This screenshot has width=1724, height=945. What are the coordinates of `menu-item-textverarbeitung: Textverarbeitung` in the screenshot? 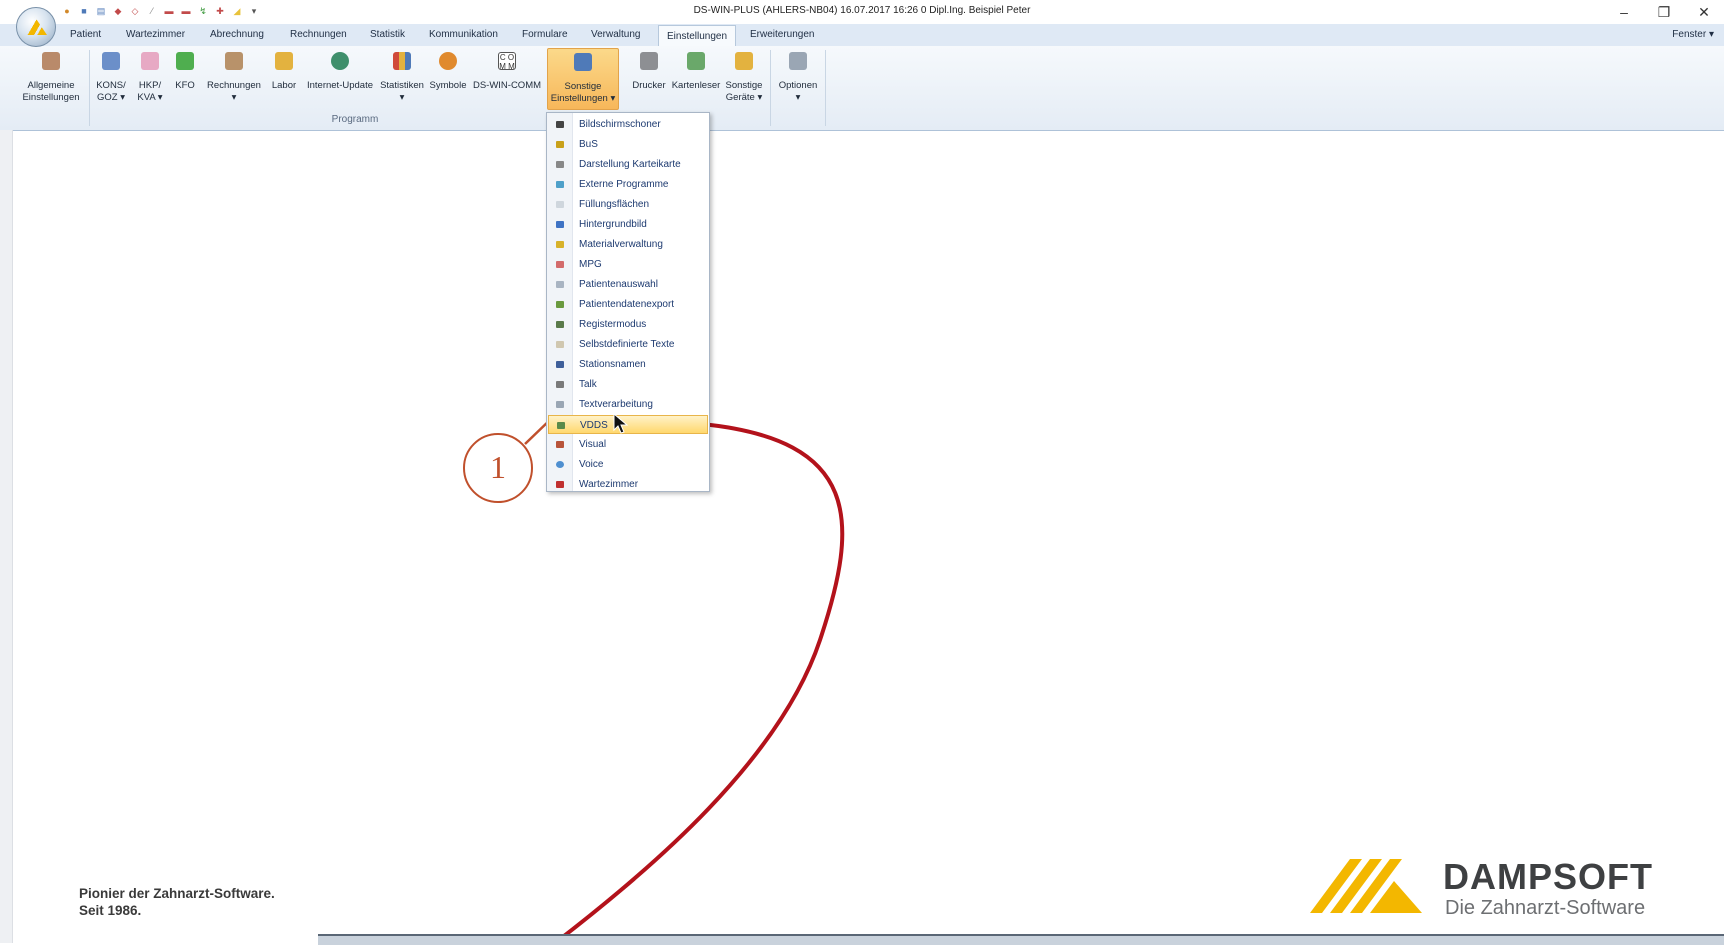 It's located at (628, 404).